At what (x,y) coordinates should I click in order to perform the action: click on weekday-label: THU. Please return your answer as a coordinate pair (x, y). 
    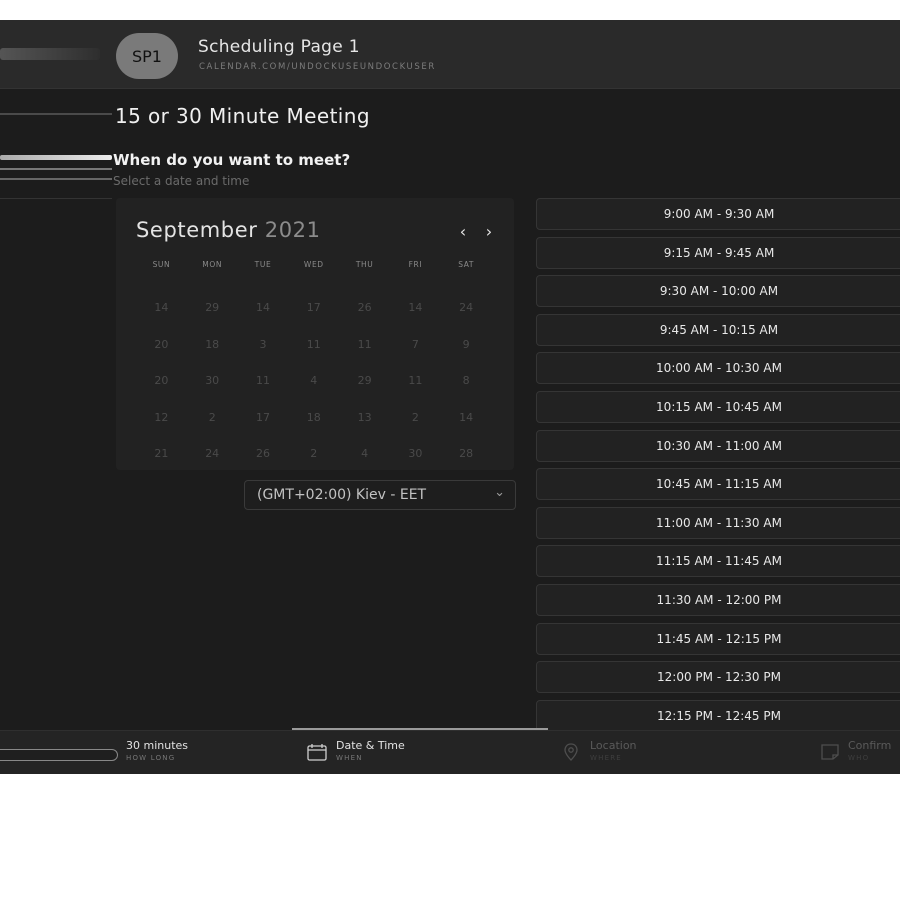
    Looking at the image, I should click on (364, 264).